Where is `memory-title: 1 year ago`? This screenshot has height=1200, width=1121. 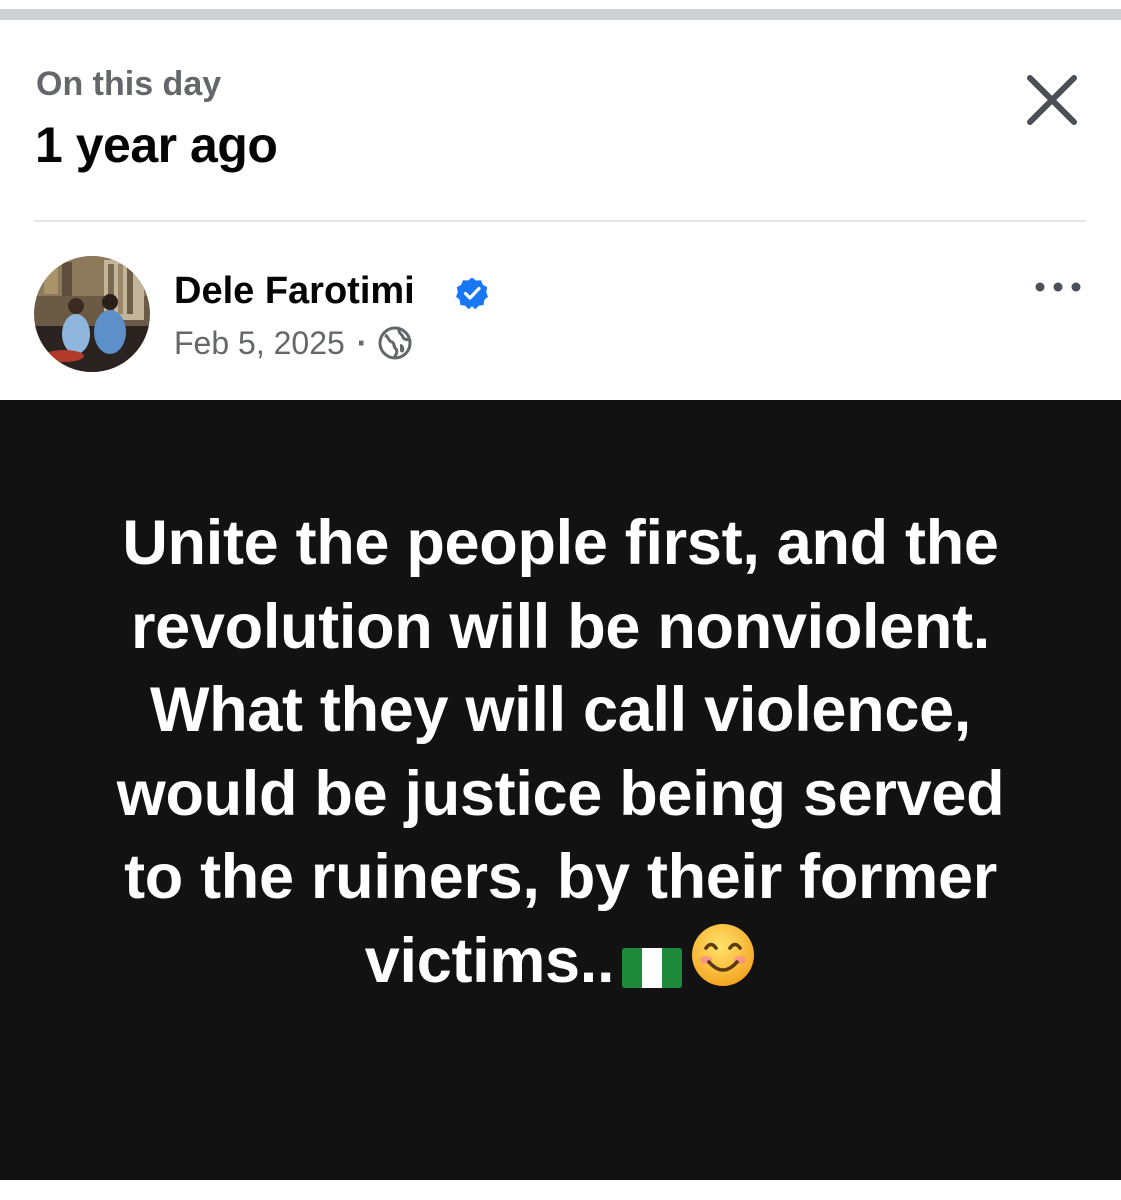
memory-title: 1 year ago is located at coordinates (156, 145).